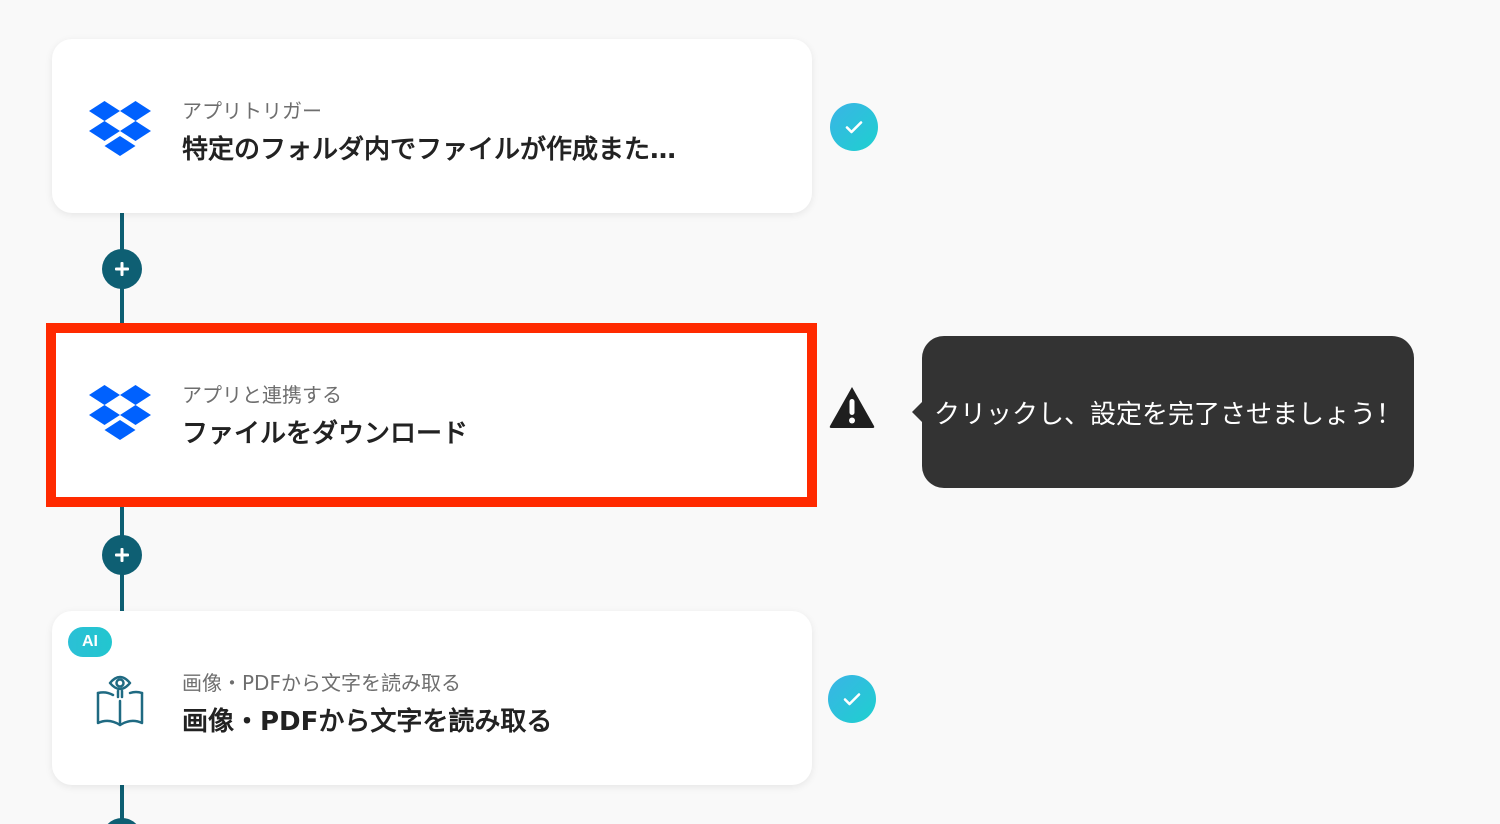 The height and width of the screenshot is (824, 1500). What do you see at coordinates (852, 407) in the screenshot?
I see `warning-icon` at bounding box center [852, 407].